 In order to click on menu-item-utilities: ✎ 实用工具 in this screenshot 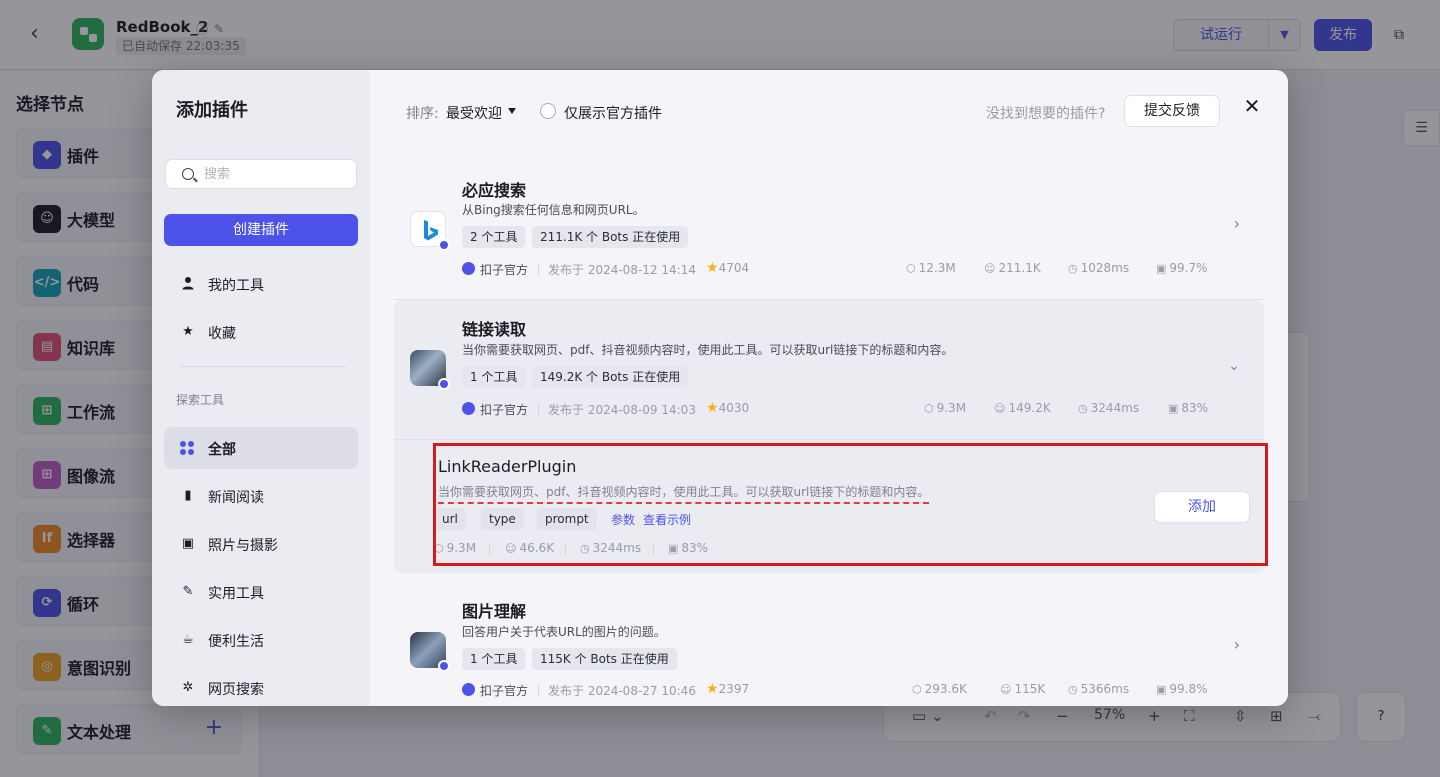, I will do `click(261, 592)`.